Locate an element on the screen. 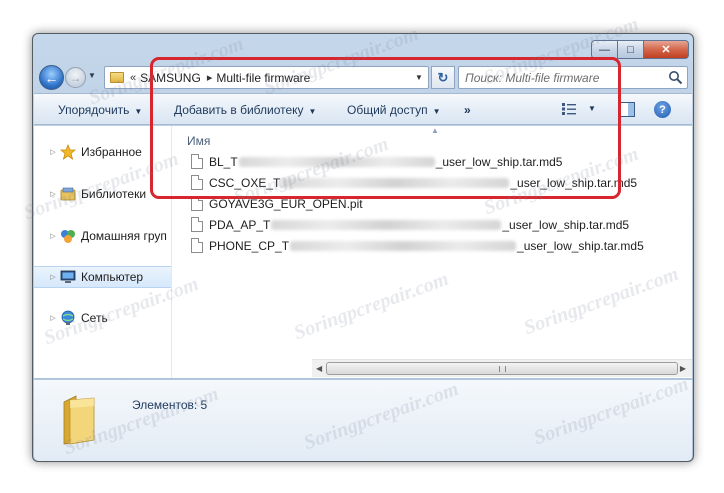 Image resolution: width=724 pixels, height=493 pixels. sidebar-item-network: ▷ Сеть is located at coordinates (102, 318).